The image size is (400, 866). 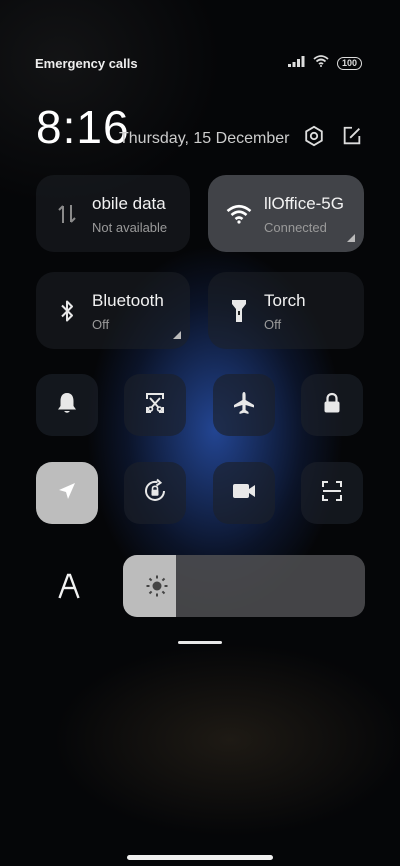 What do you see at coordinates (349, 63) in the screenshot?
I see `battery-icon: 100` at bounding box center [349, 63].